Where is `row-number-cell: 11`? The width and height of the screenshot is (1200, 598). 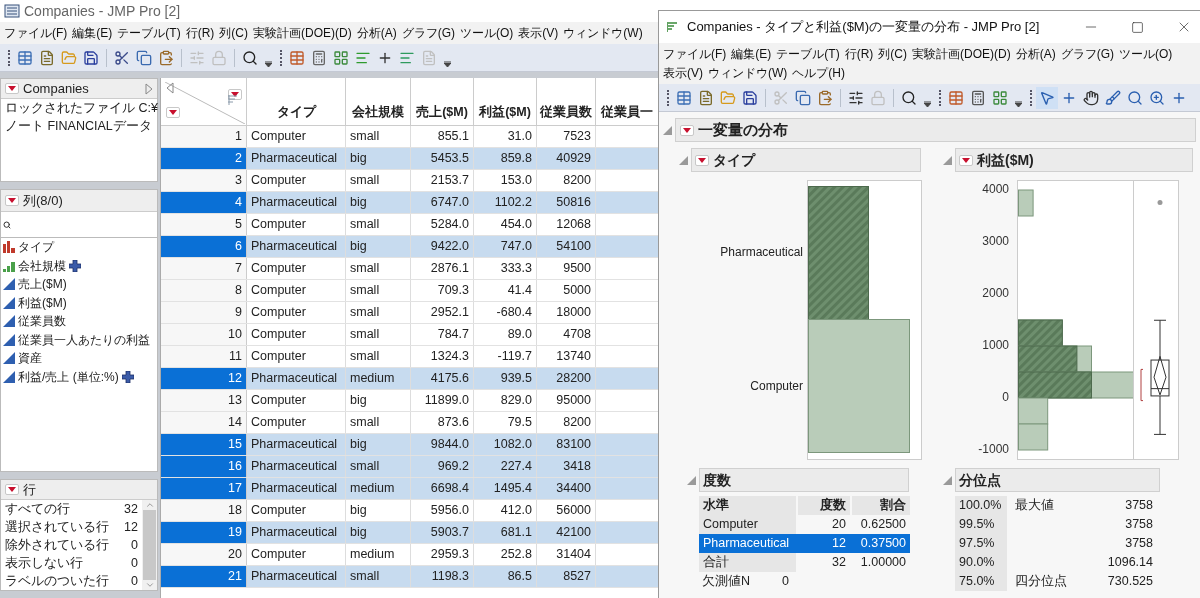
row-number-cell: 11 is located at coordinates (204, 356).